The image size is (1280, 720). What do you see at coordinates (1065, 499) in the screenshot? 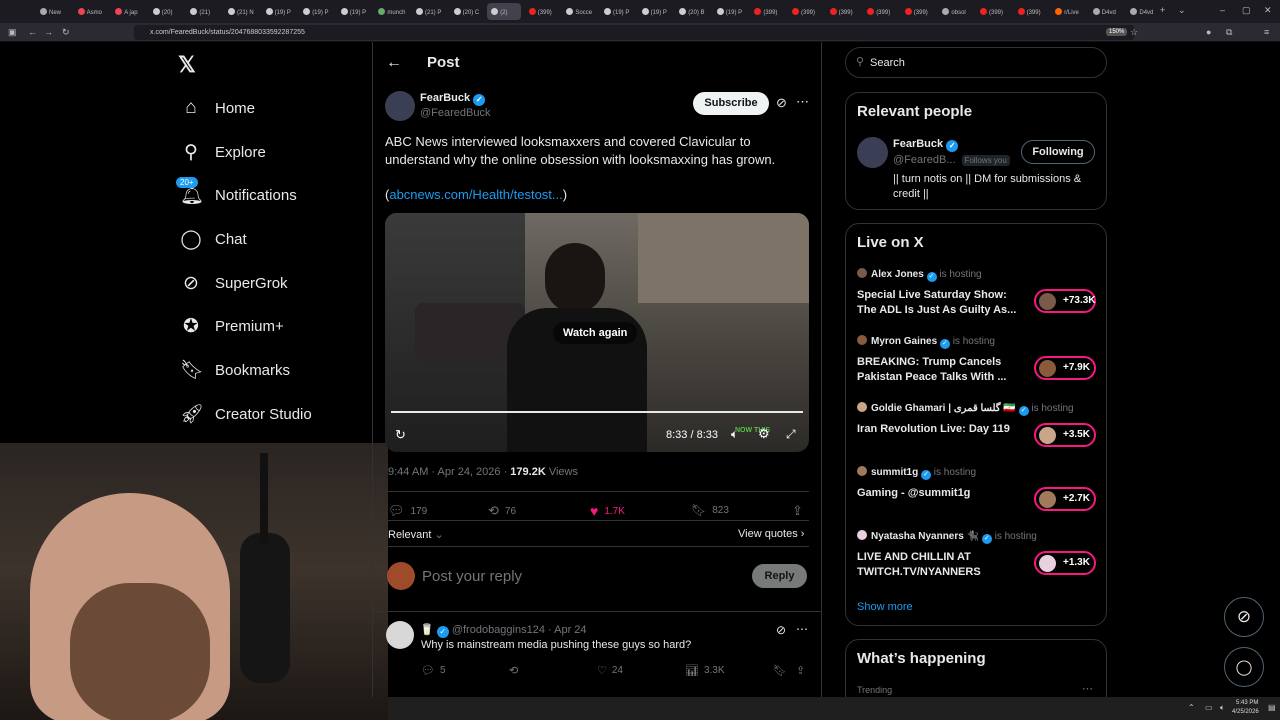
I see `live-listener-badge: +2.7K` at bounding box center [1065, 499].